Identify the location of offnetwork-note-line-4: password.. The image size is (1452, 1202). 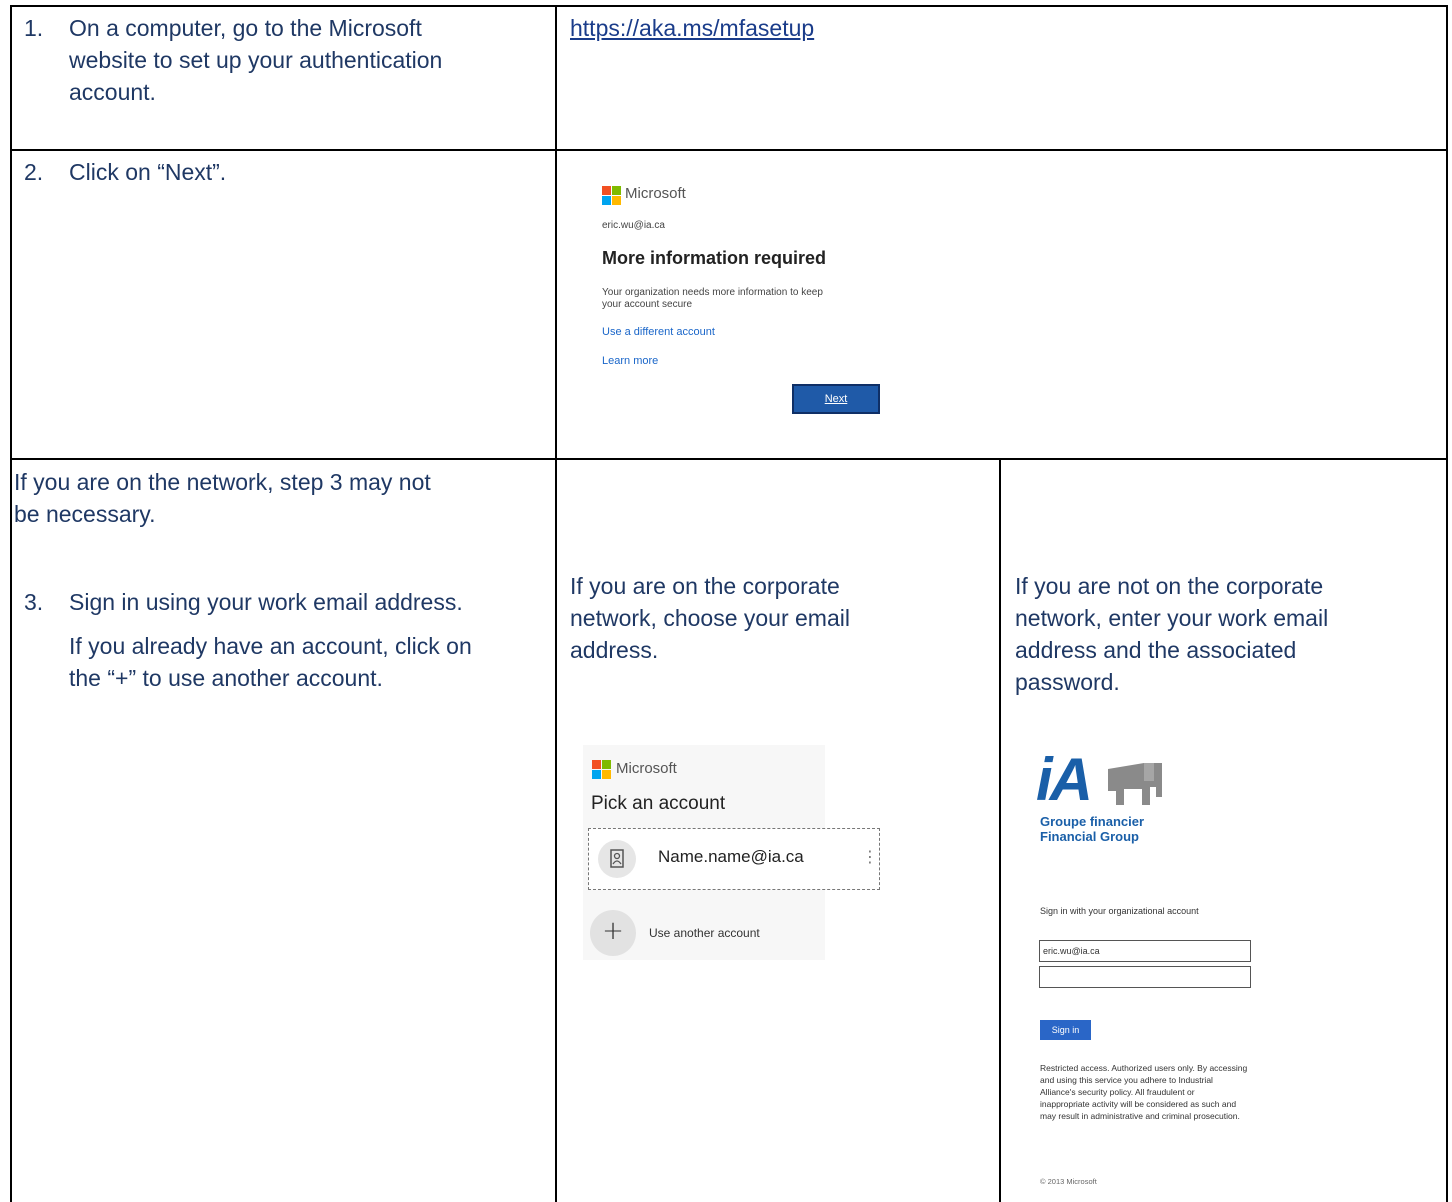
(1067, 682).